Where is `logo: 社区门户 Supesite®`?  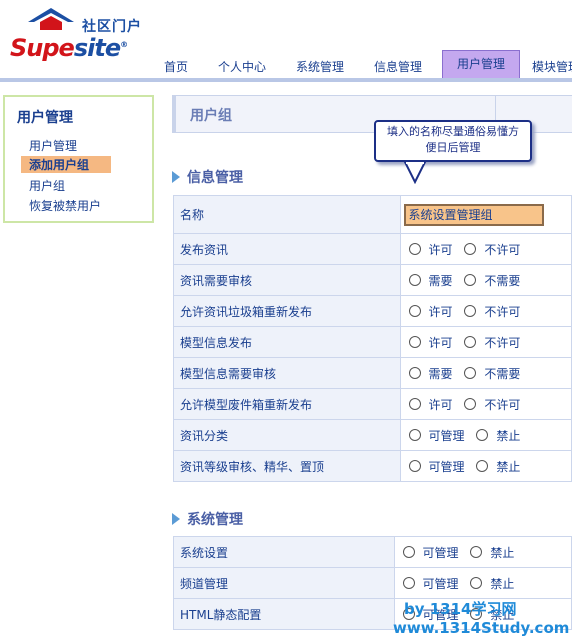 logo: 社区门户 Supesite® is located at coordinates (76, 35).